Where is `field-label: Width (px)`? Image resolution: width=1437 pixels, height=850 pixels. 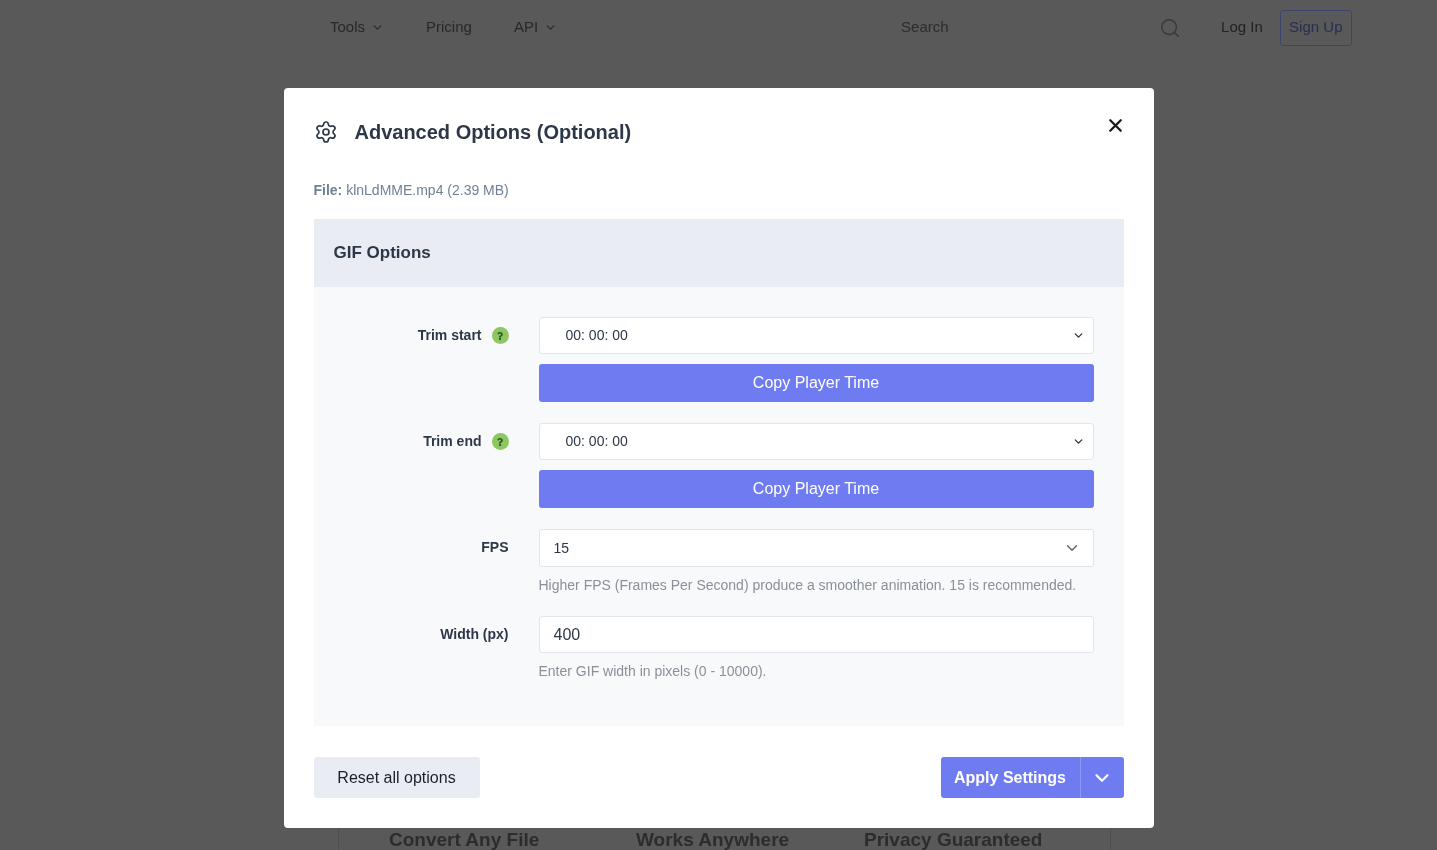
field-label: Width (px) is located at coordinates (474, 634).